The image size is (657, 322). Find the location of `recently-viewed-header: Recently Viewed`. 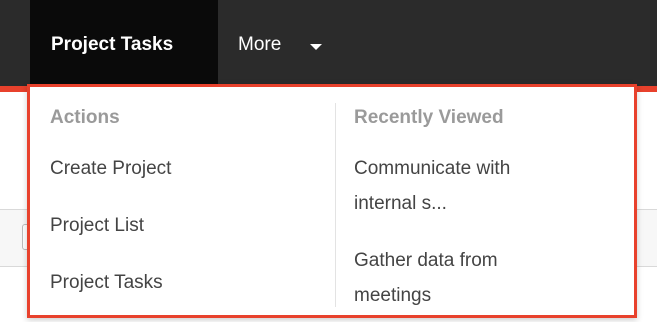

recently-viewed-header: Recently Viewed is located at coordinates (429, 117).